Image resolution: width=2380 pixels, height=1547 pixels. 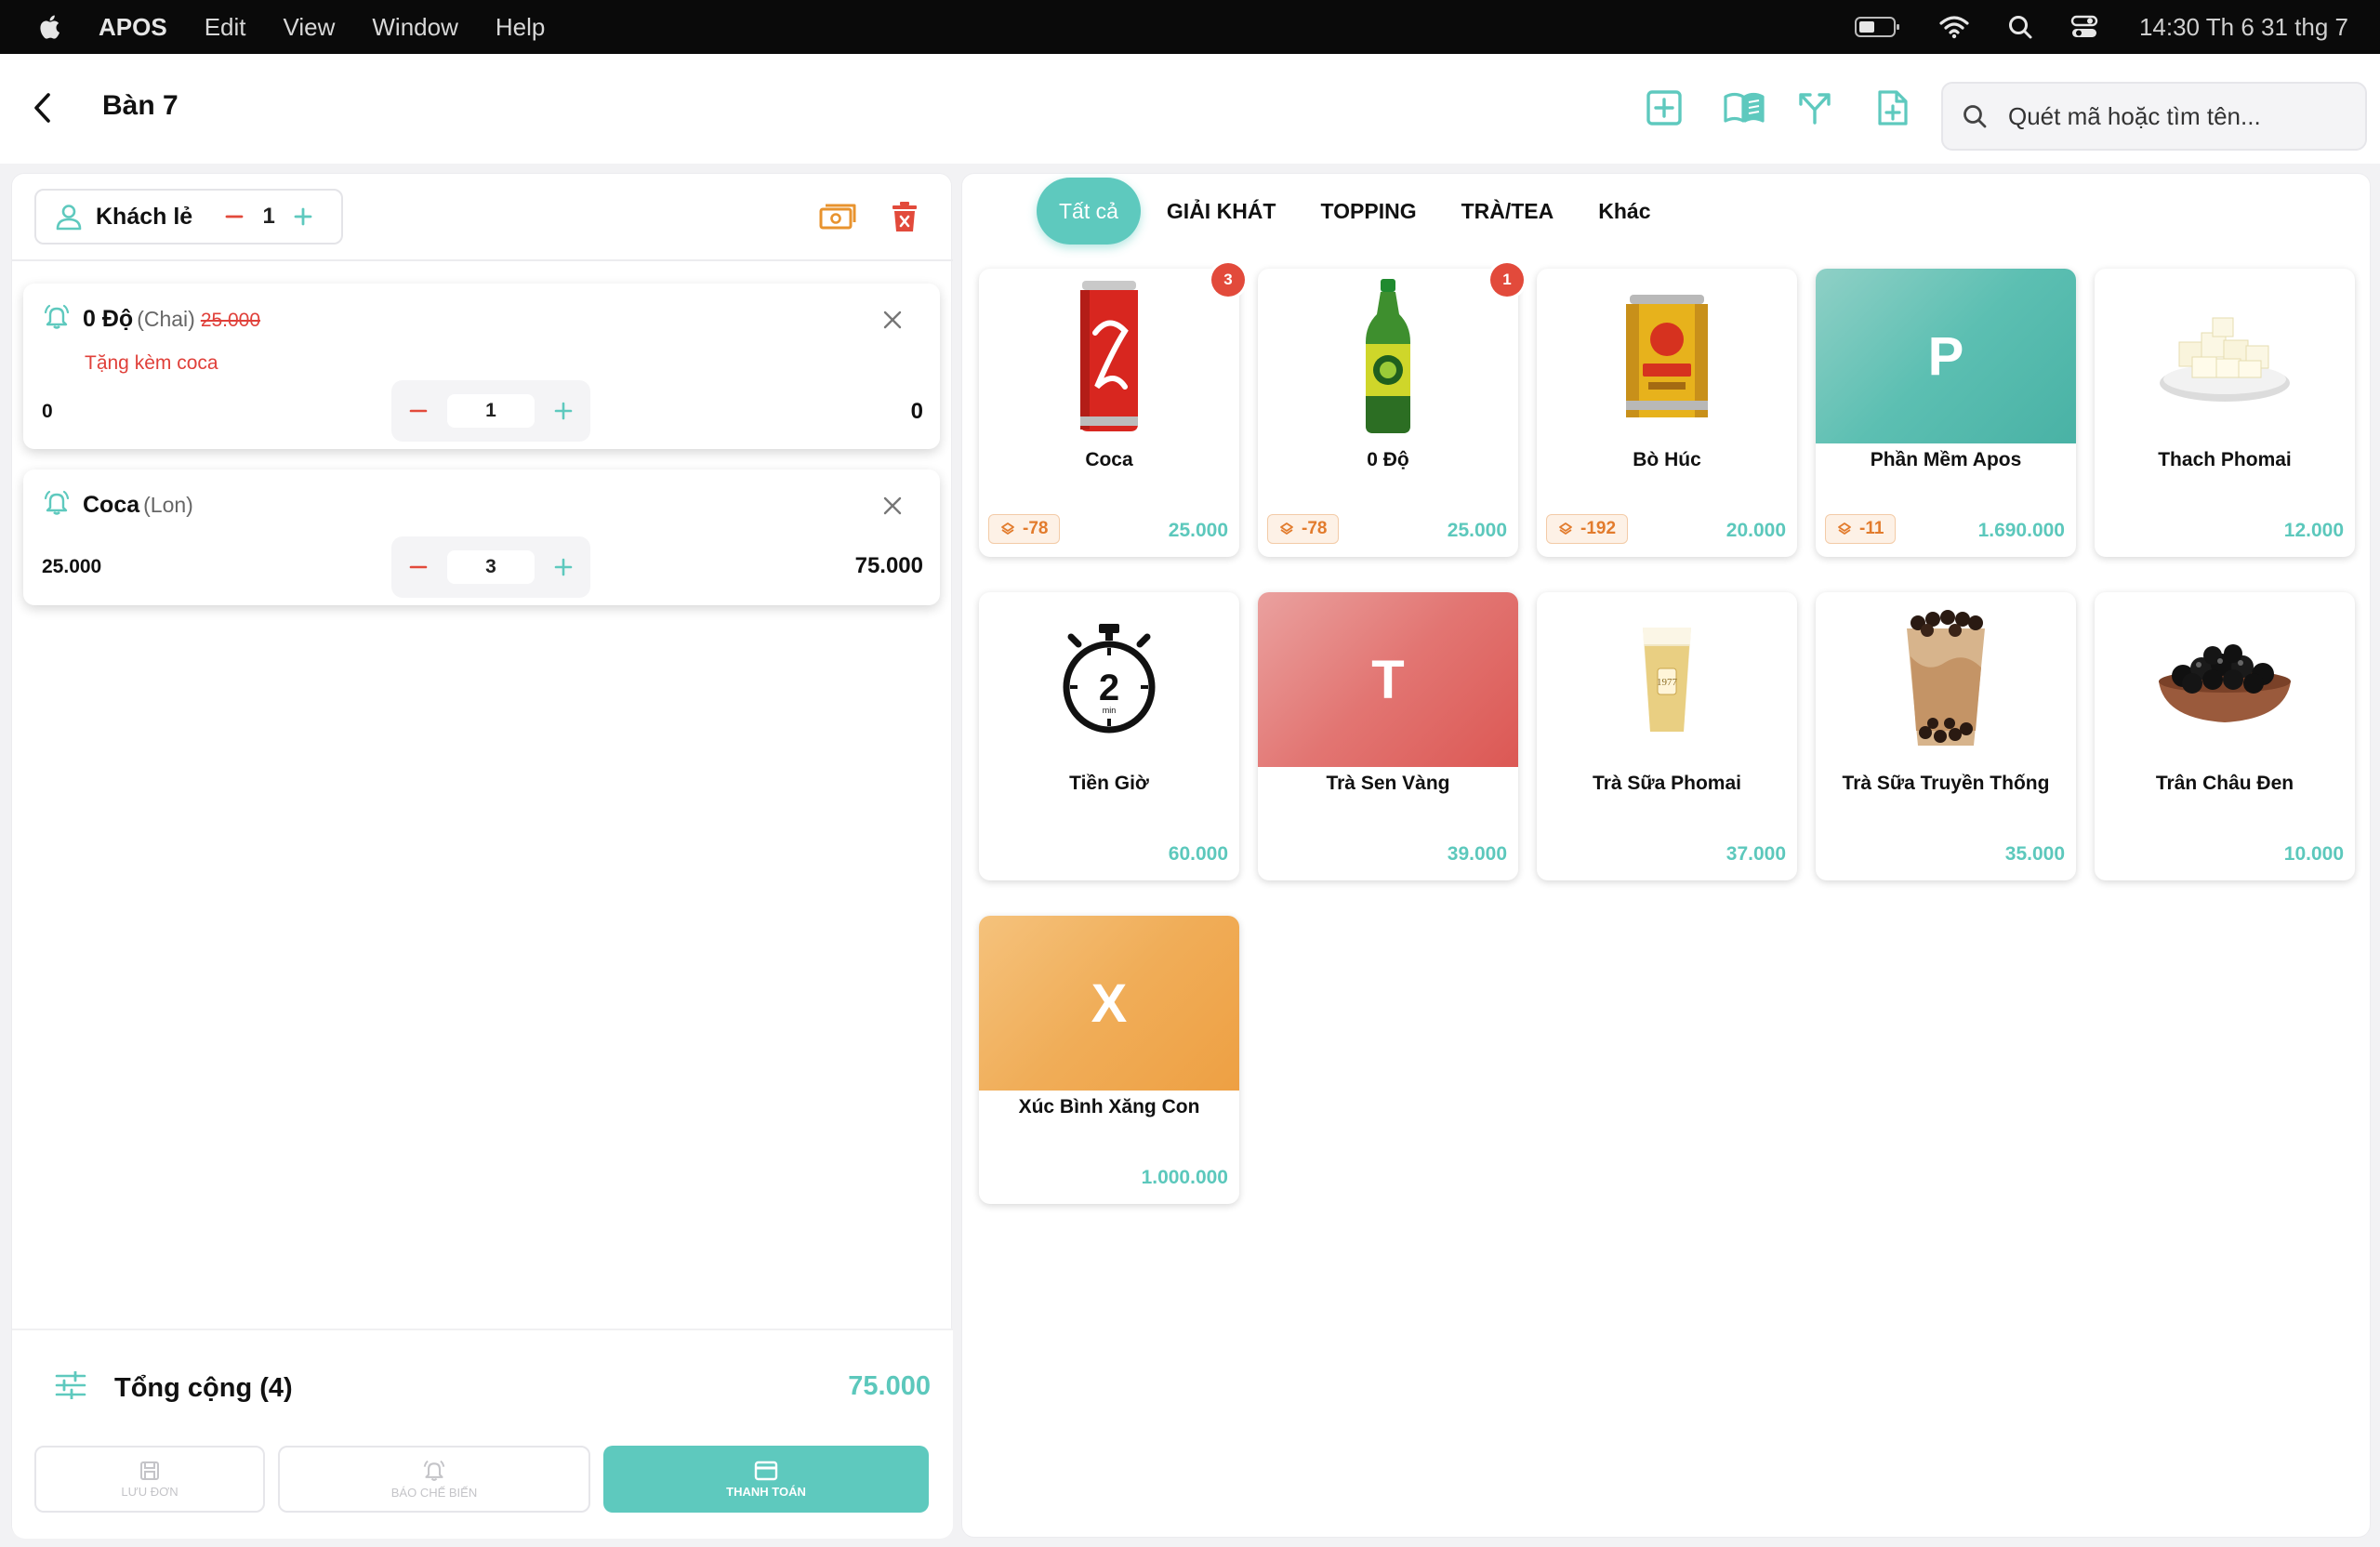 I want to click on product-price: 39.000, so click(x=1477, y=854).